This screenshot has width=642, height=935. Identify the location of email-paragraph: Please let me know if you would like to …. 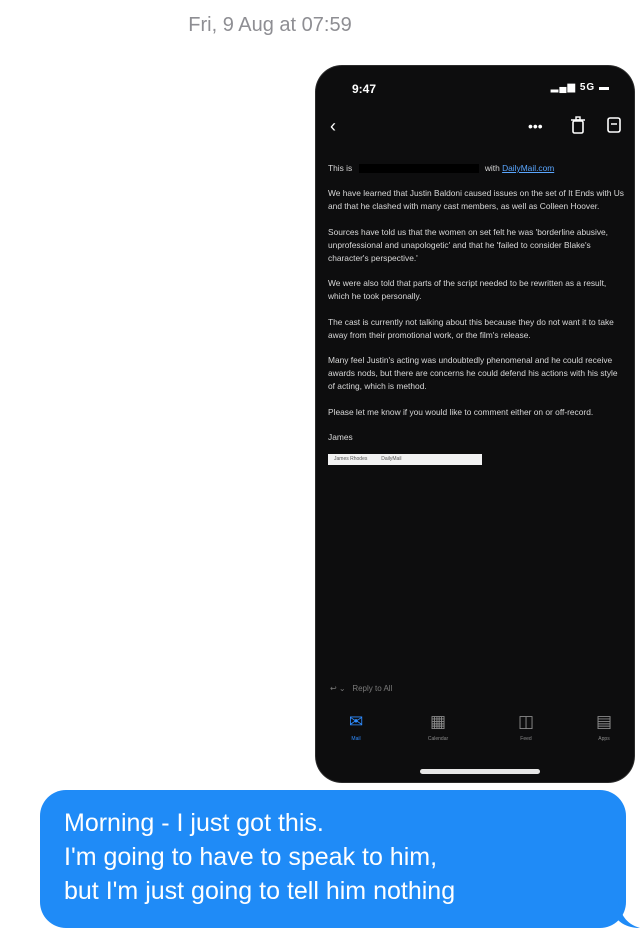
(461, 411).